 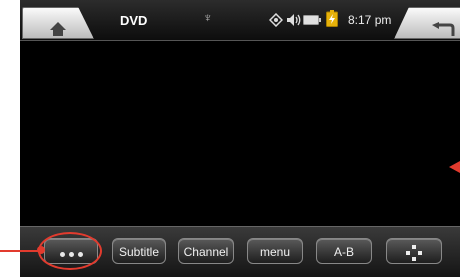 What do you see at coordinates (208, 17) in the screenshot?
I see `usb-icon: ♆` at bounding box center [208, 17].